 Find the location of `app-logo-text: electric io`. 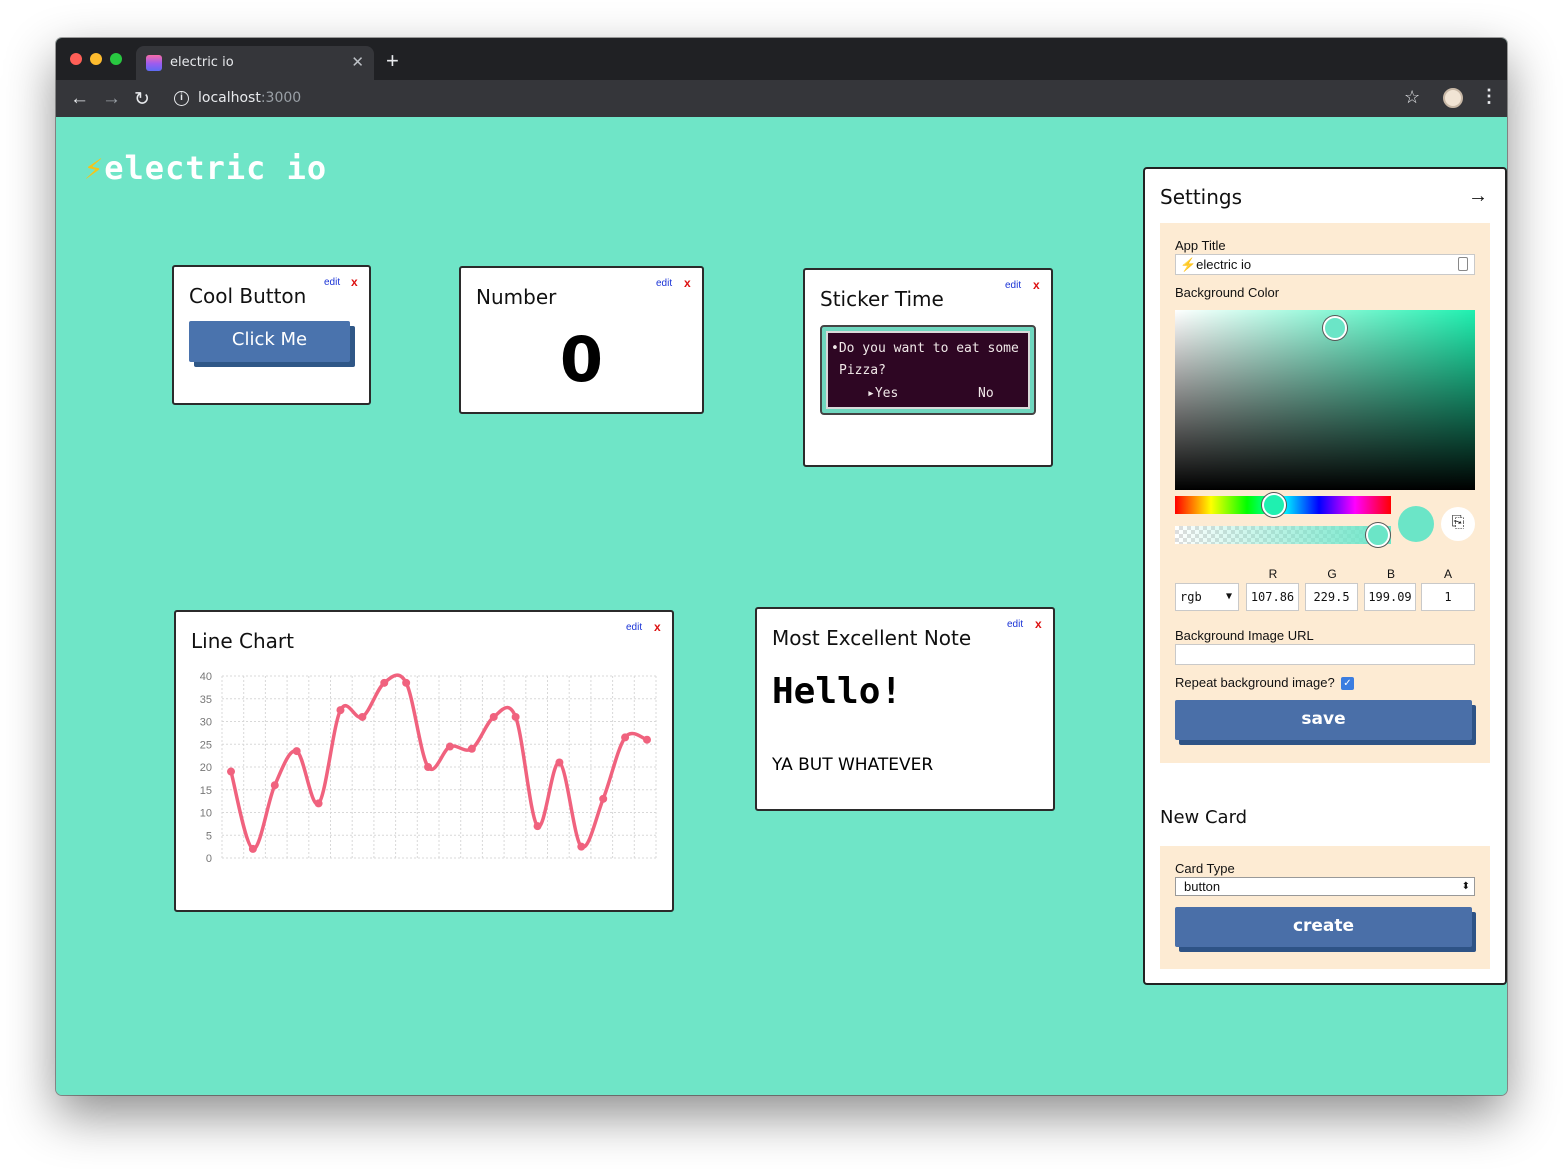

app-logo-text: electric io is located at coordinates (216, 168).